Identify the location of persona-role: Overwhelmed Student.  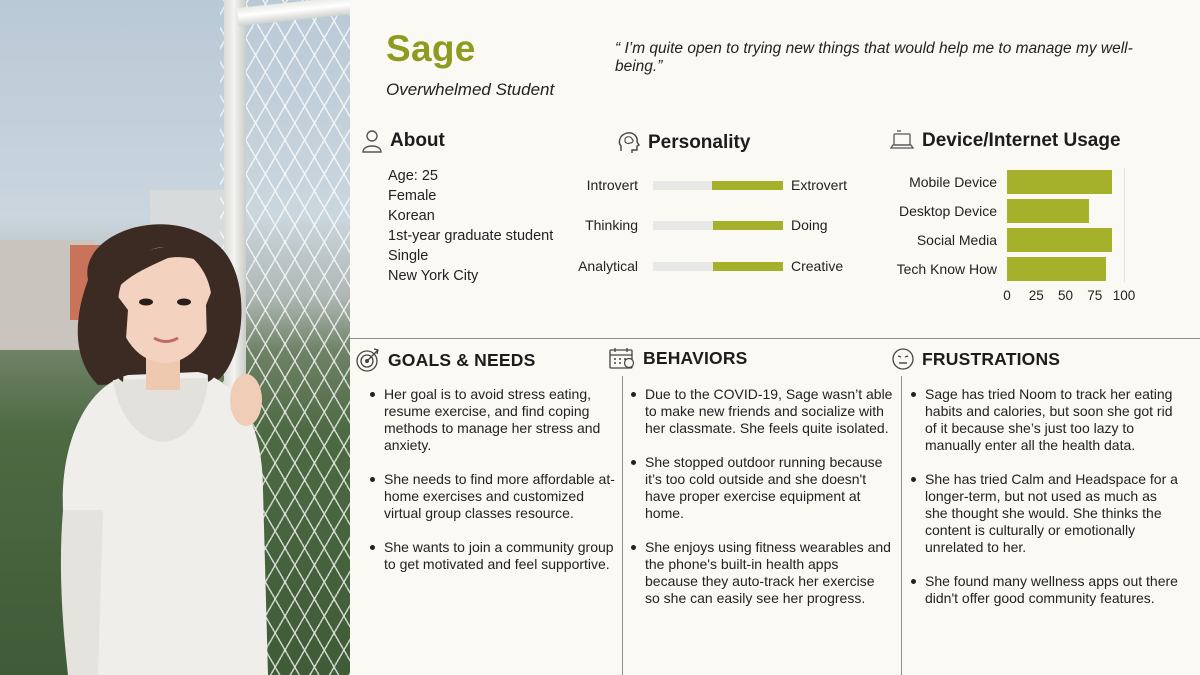
(470, 89).